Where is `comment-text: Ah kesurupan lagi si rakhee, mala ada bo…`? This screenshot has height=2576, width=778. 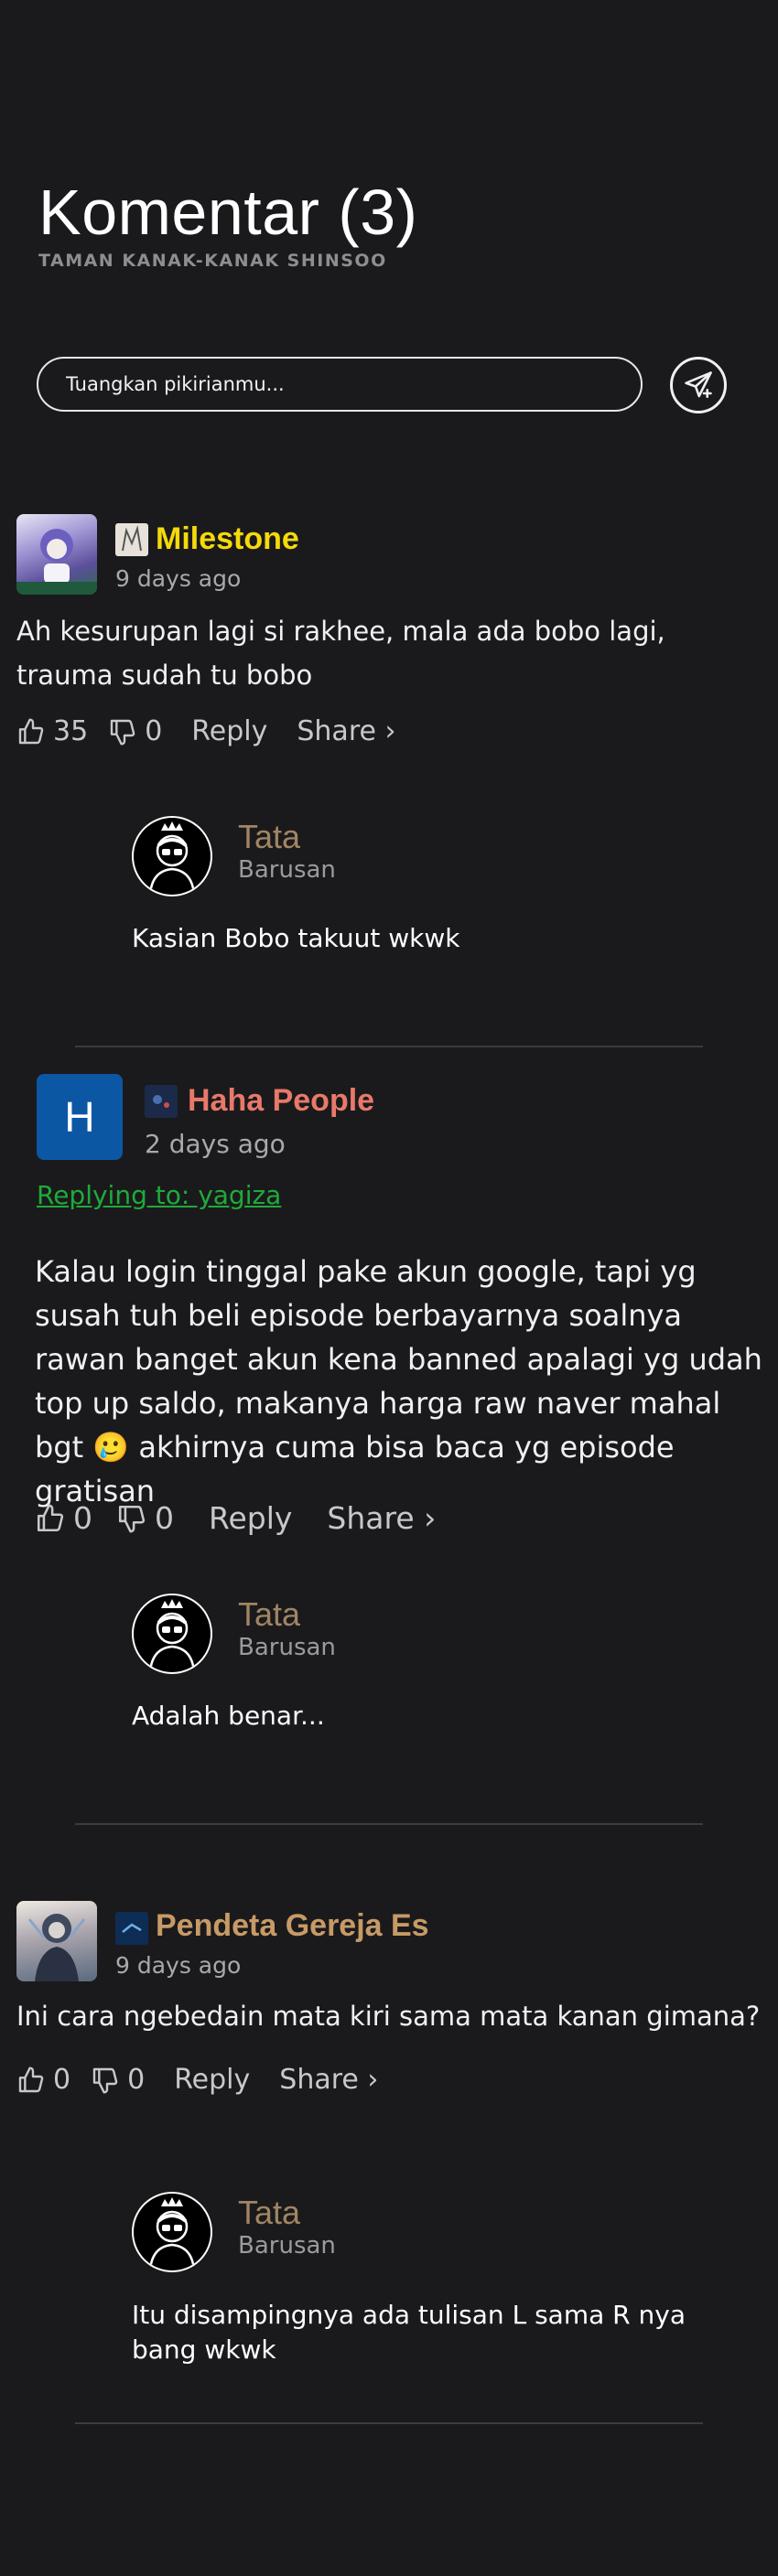 comment-text: Ah kesurupan lagi si rakhee, mala ada bo… is located at coordinates (340, 654).